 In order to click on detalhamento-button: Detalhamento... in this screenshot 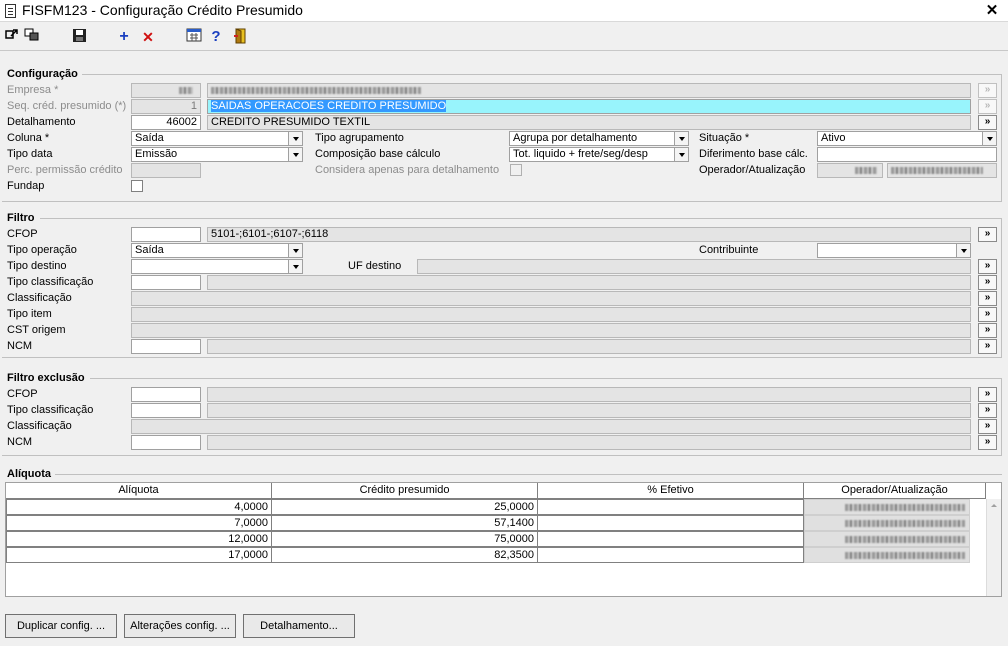, I will do `click(299, 626)`.